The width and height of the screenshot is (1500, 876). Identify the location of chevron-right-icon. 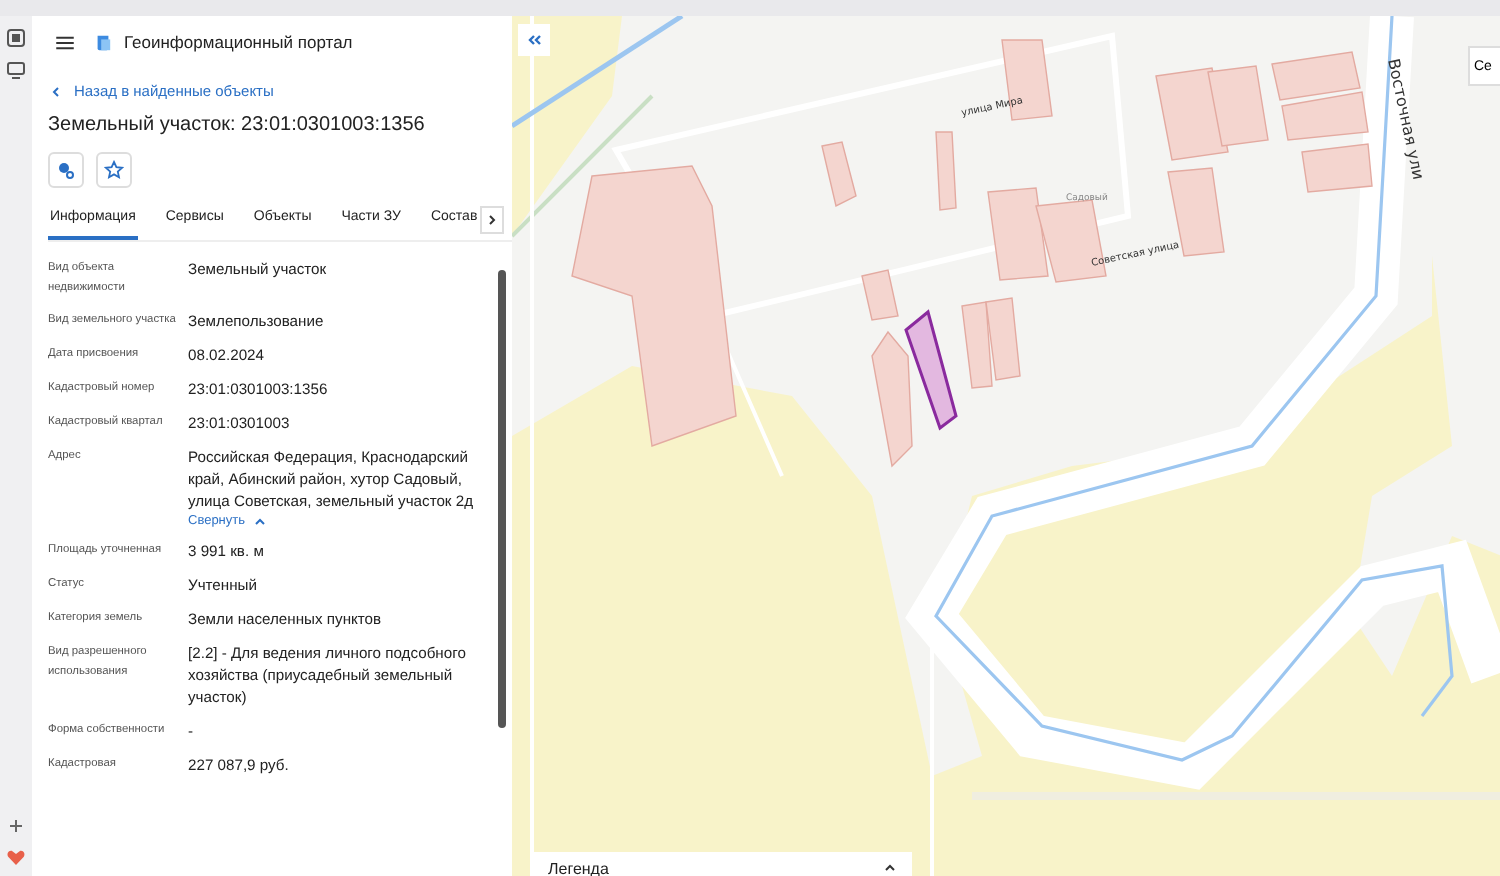
(492, 220).